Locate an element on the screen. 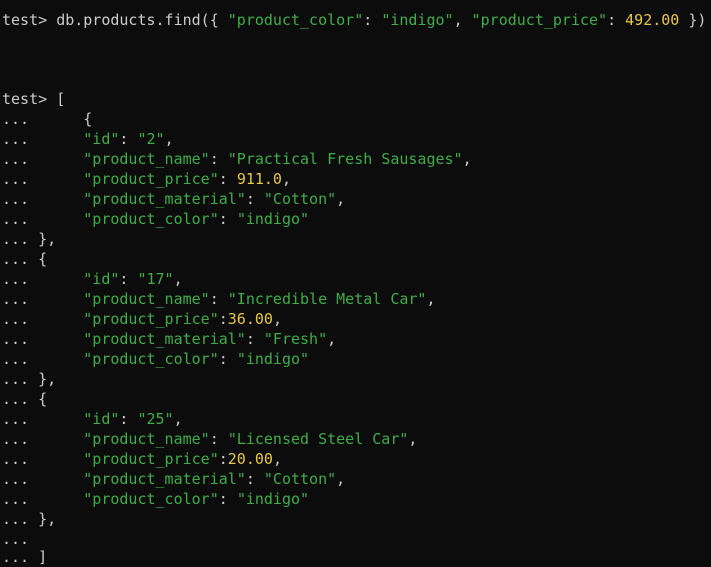 The image size is (711, 567). command-call: db.products.find({ is located at coordinates (142, 20).